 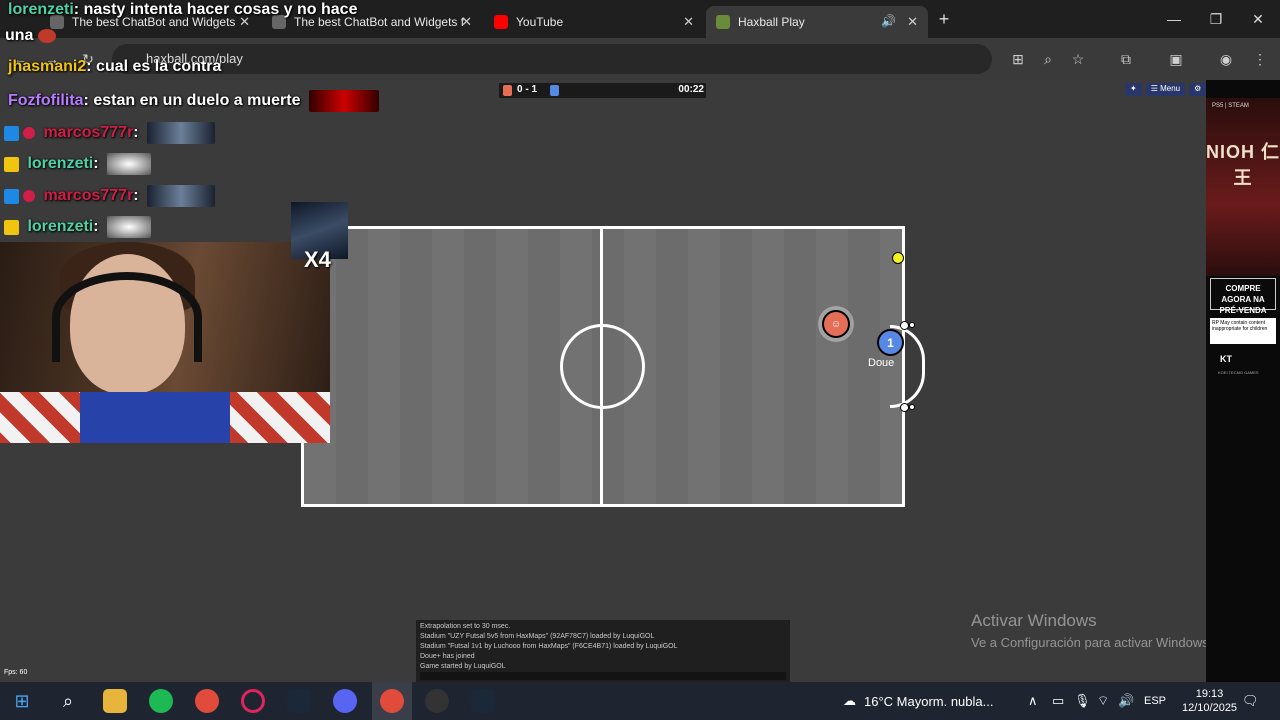 I want to click on minimize-button: —, so click(x=1174, y=19).